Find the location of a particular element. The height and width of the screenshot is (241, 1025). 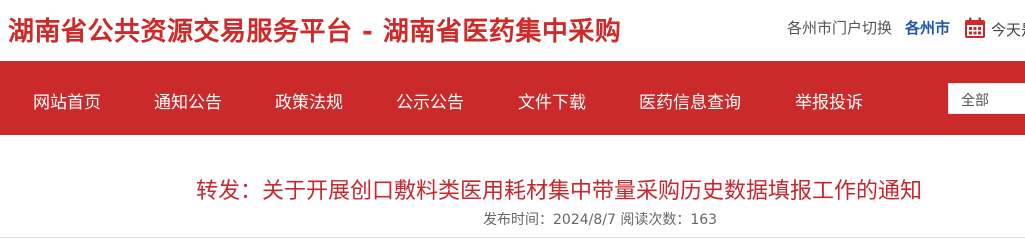

portal-switch-label: 各州市门户切换 is located at coordinates (840, 28).